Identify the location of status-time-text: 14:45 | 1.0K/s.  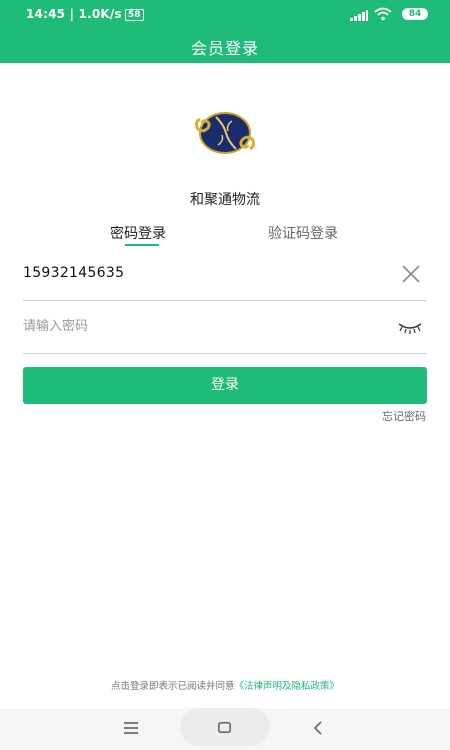
(74, 14).